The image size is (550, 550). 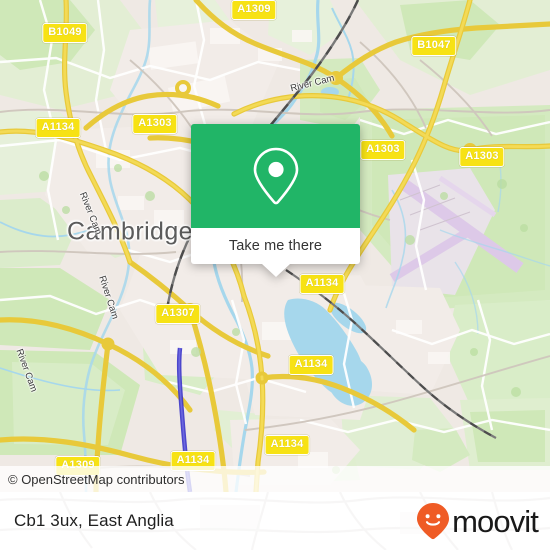 What do you see at coordinates (383, 150) in the screenshot?
I see `road-shield-a1303-mid: A1303` at bounding box center [383, 150].